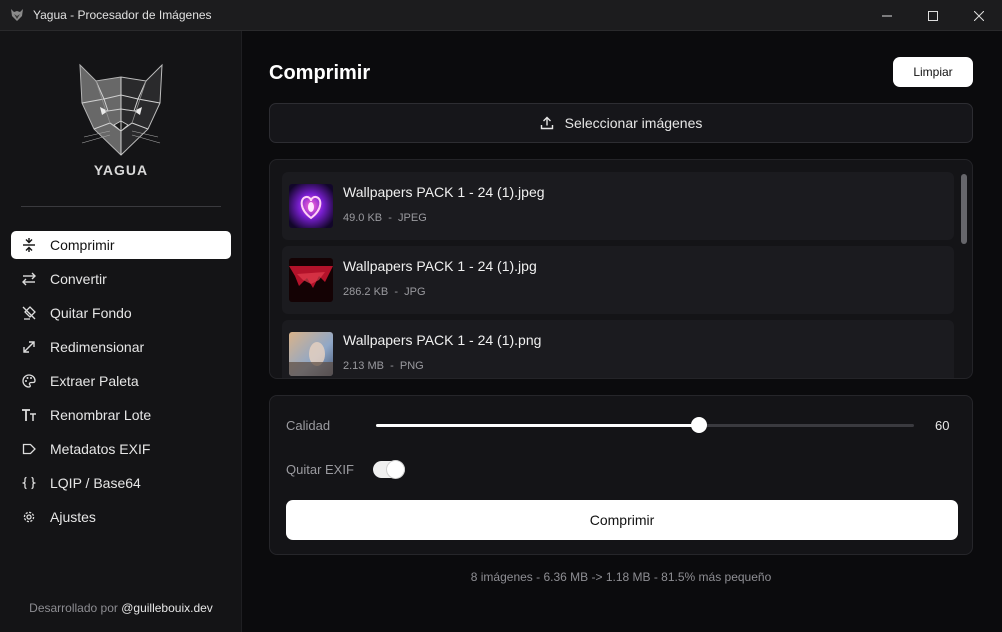  I want to click on quality-value: 60, so click(942, 425).